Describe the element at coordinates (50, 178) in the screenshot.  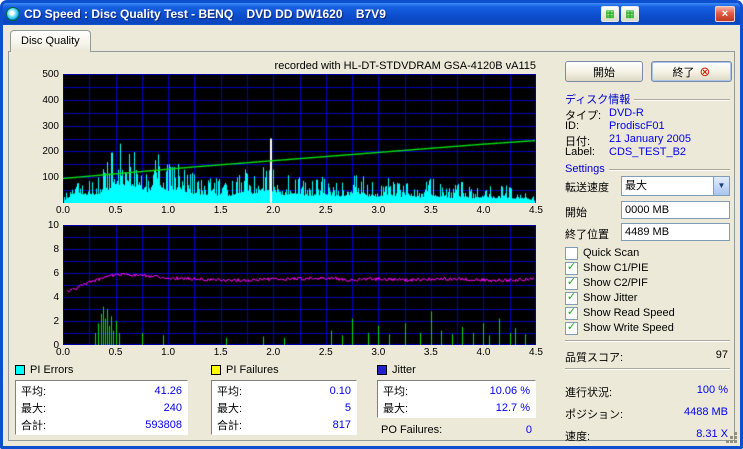
I see `y-axis-tick: 100` at that location.